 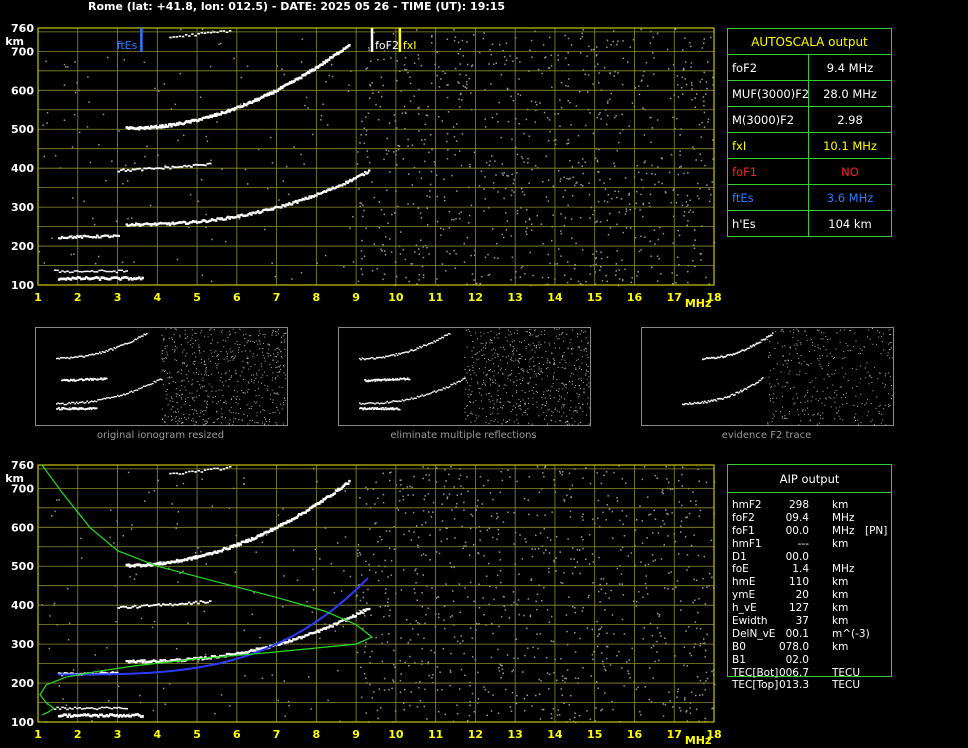 What do you see at coordinates (118, 734) in the screenshot?
I see `x-tick-label: 3` at bounding box center [118, 734].